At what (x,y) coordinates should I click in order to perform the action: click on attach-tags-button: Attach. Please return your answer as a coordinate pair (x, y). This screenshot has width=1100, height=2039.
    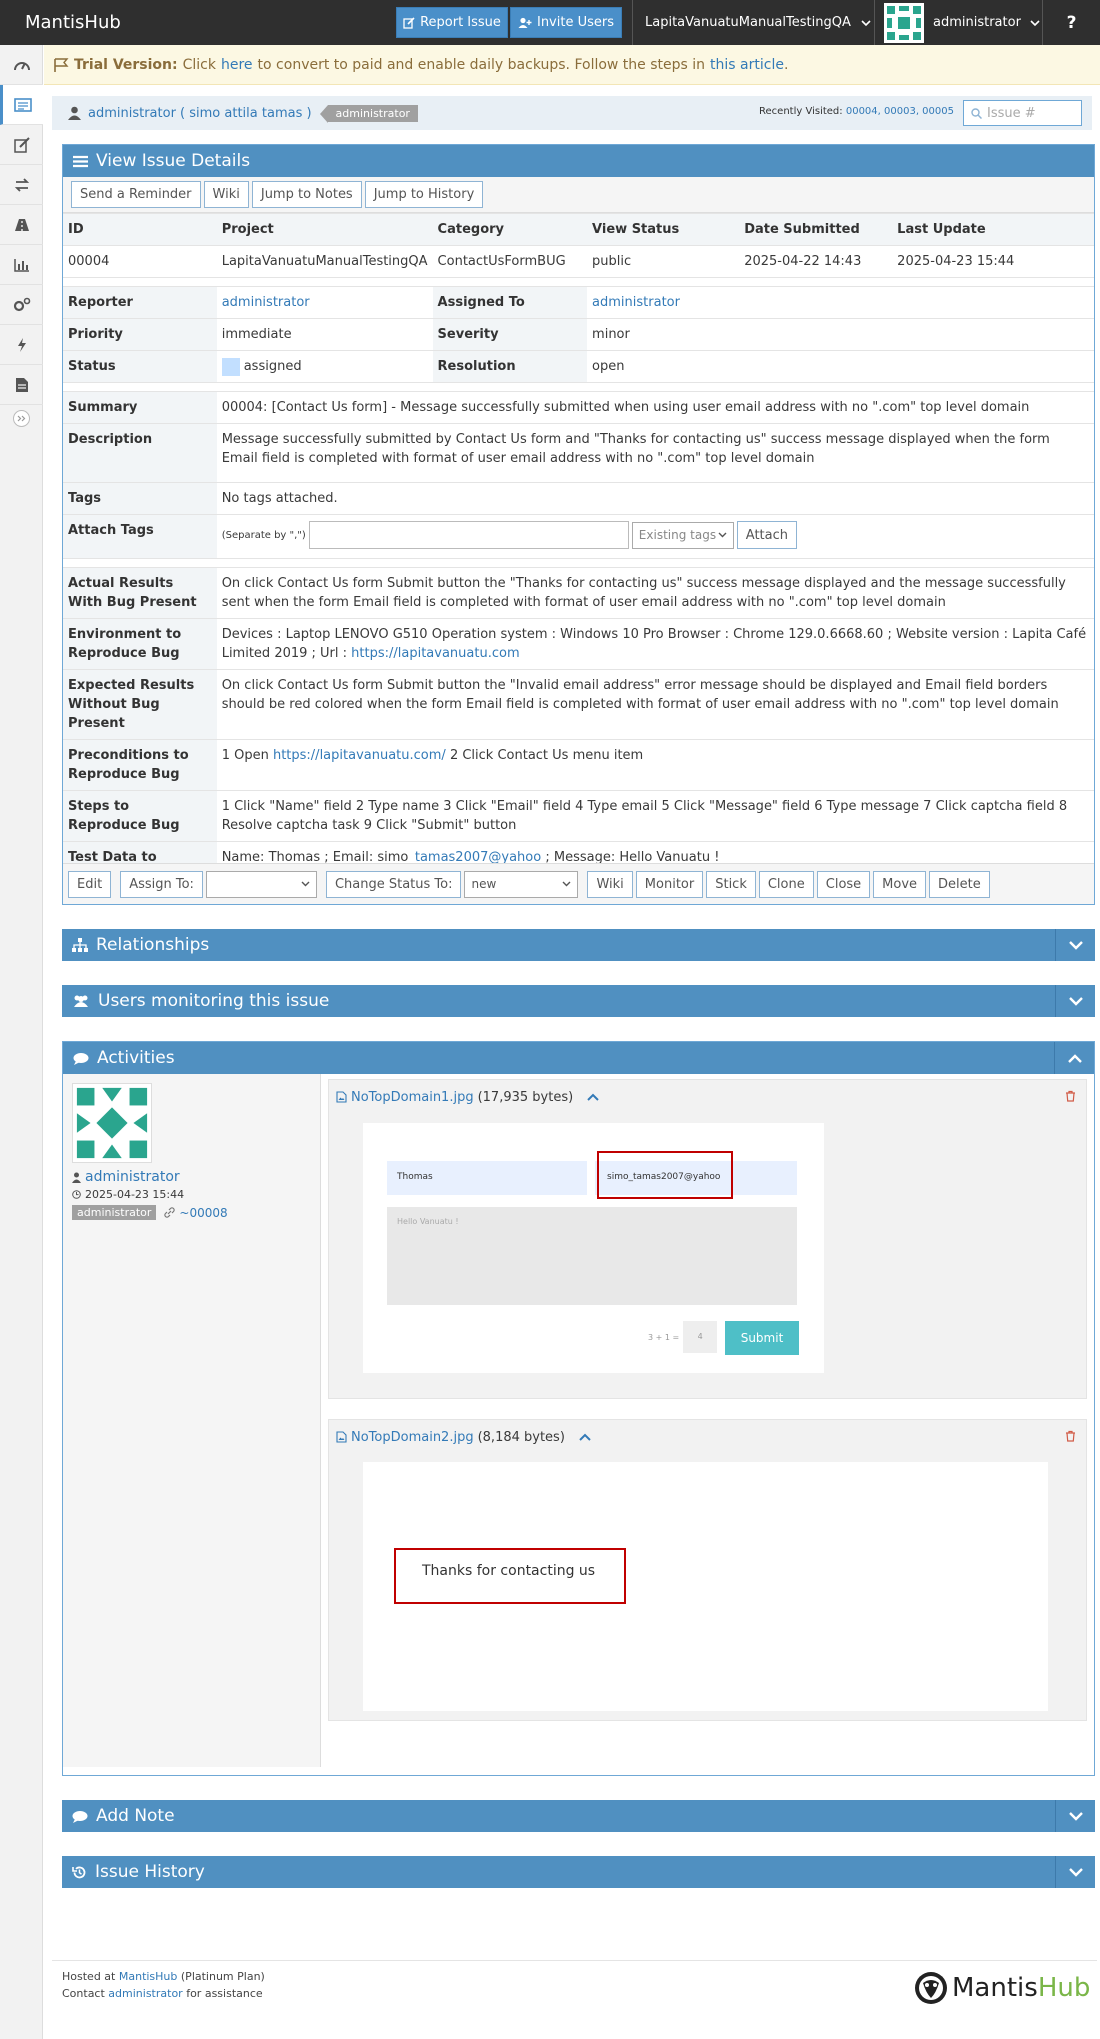
    Looking at the image, I should click on (767, 535).